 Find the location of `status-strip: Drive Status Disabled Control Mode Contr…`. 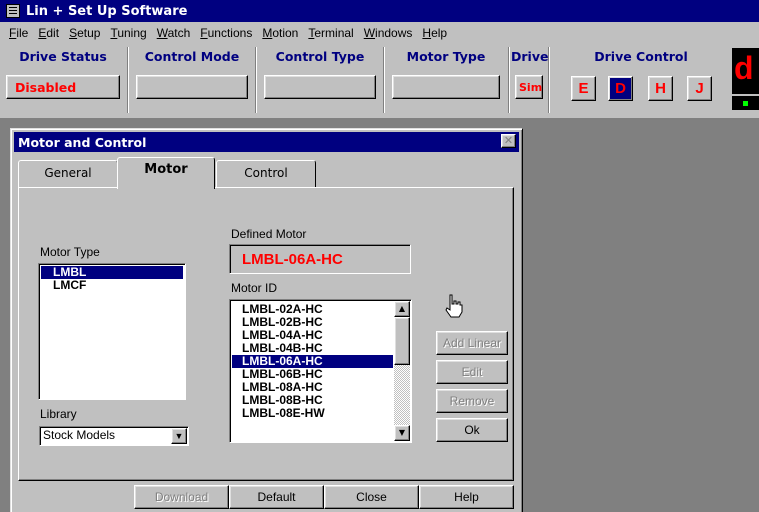

status-strip: Drive Status Disabled Control Mode Contr… is located at coordinates (379, 80).